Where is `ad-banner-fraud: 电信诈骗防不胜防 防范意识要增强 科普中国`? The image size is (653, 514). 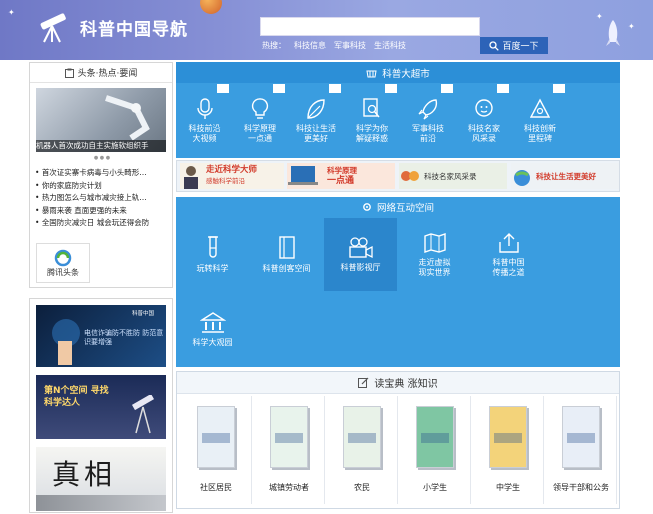
ad-banner-fraud: 电信诈骗防不胜防 防范意识要增强 科普中国 is located at coordinates (101, 336).